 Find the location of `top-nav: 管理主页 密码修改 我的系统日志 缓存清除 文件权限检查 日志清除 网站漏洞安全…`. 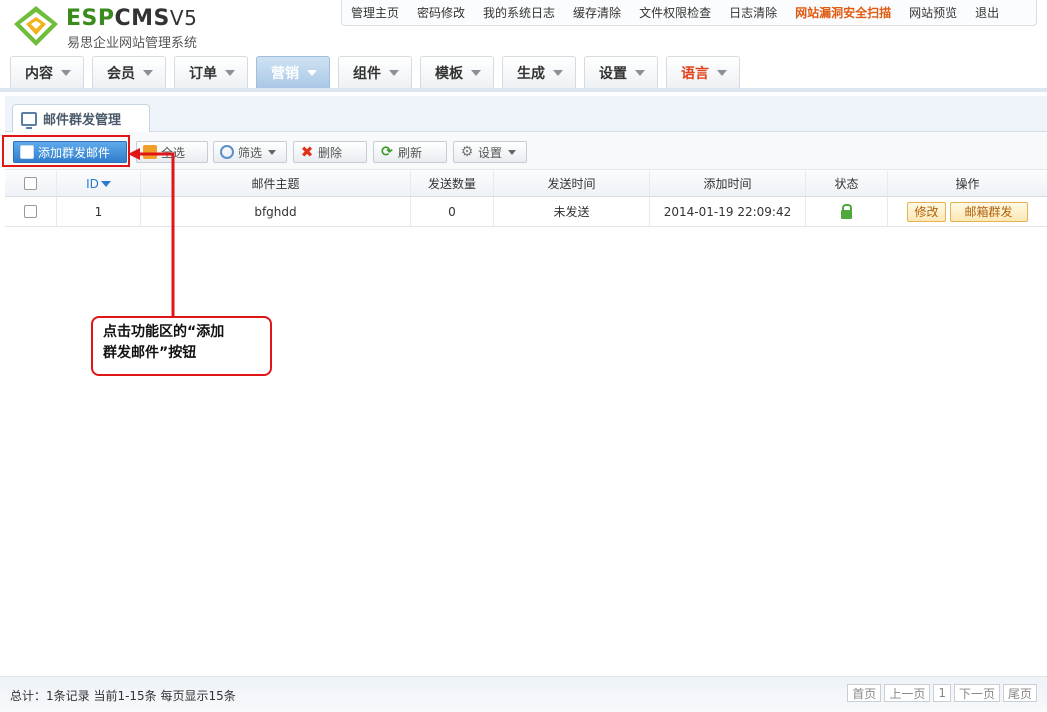

top-nav: 管理主页 密码修改 我的系统日志 缓存清除 文件权限检查 日志清除 网站漏洞安全… is located at coordinates (689, 13).